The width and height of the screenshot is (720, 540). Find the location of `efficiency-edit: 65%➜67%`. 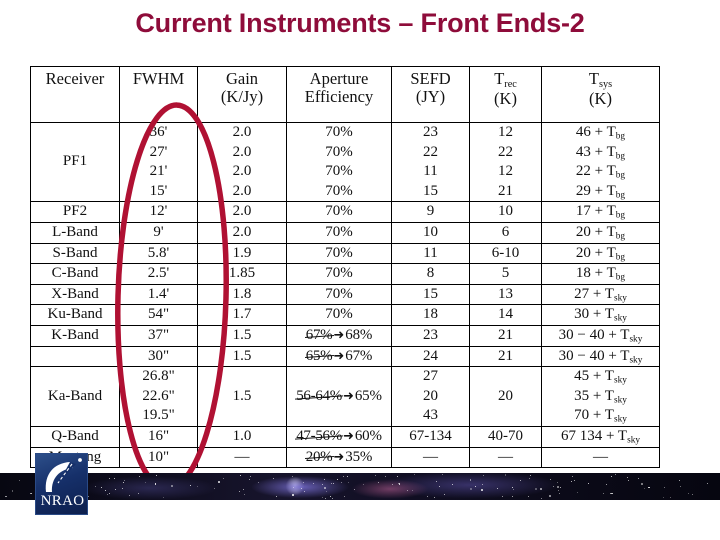

efficiency-edit: 65%➜67% is located at coordinates (339, 356).